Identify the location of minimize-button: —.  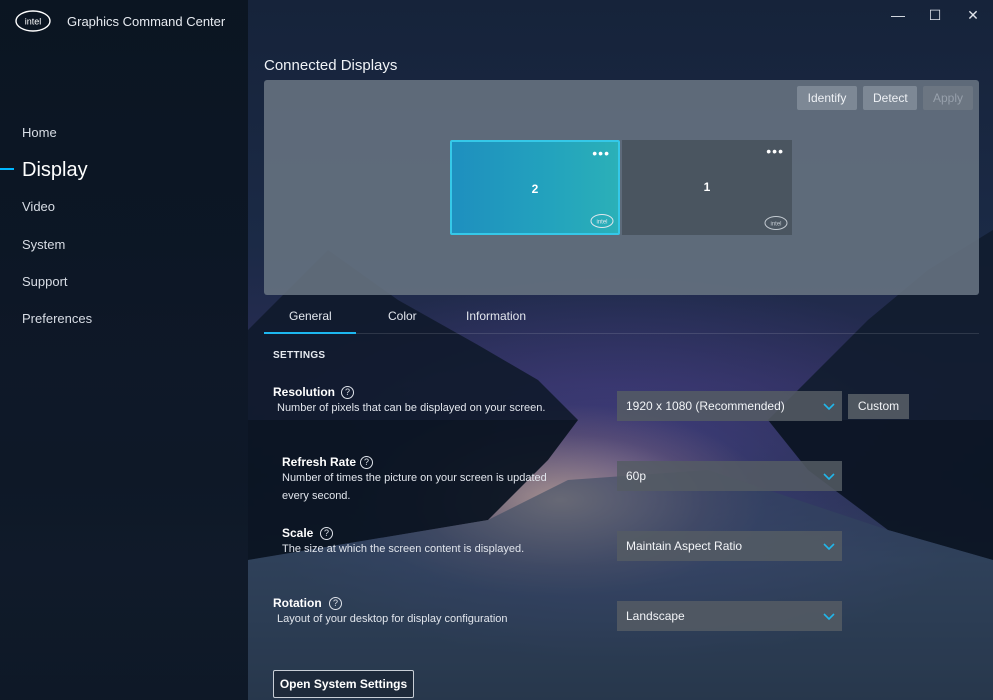
(898, 15).